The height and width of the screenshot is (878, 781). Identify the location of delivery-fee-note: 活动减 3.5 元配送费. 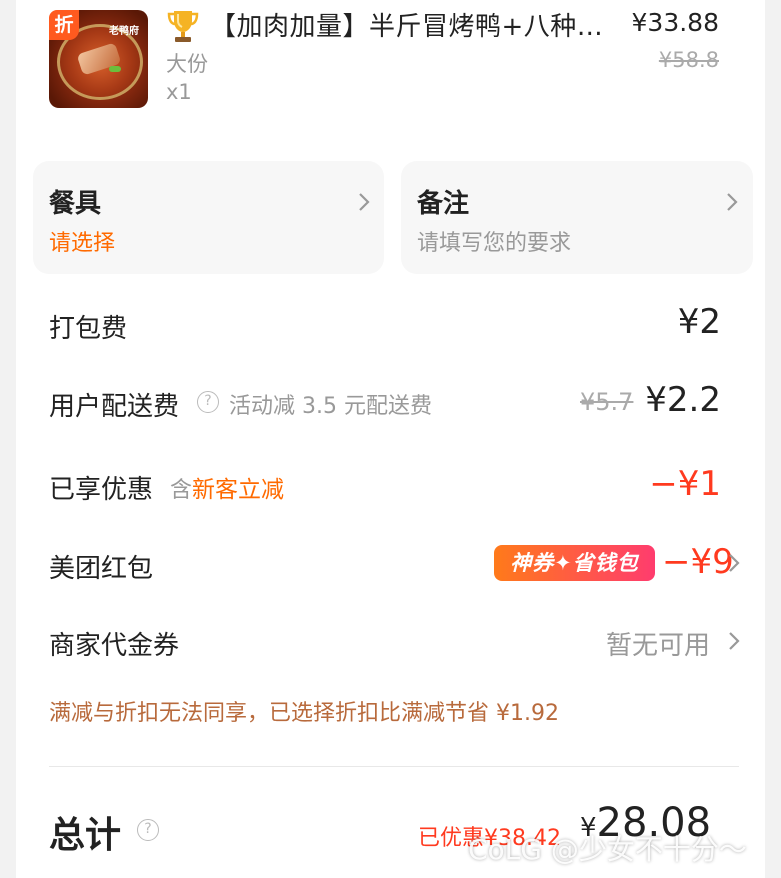
(330, 406).